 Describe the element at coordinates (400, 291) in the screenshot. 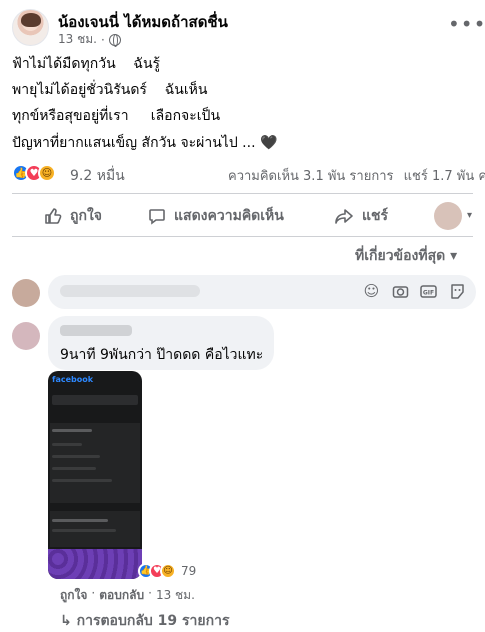

I see `camera-icon` at that location.